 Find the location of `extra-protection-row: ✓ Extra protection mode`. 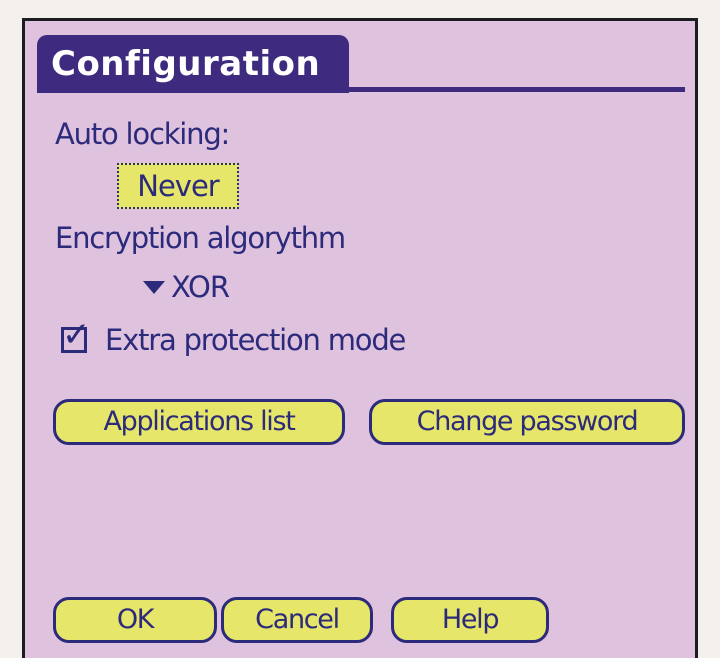

extra-protection-row: ✓ Extra protection mode is located at coordinates (233, 337).